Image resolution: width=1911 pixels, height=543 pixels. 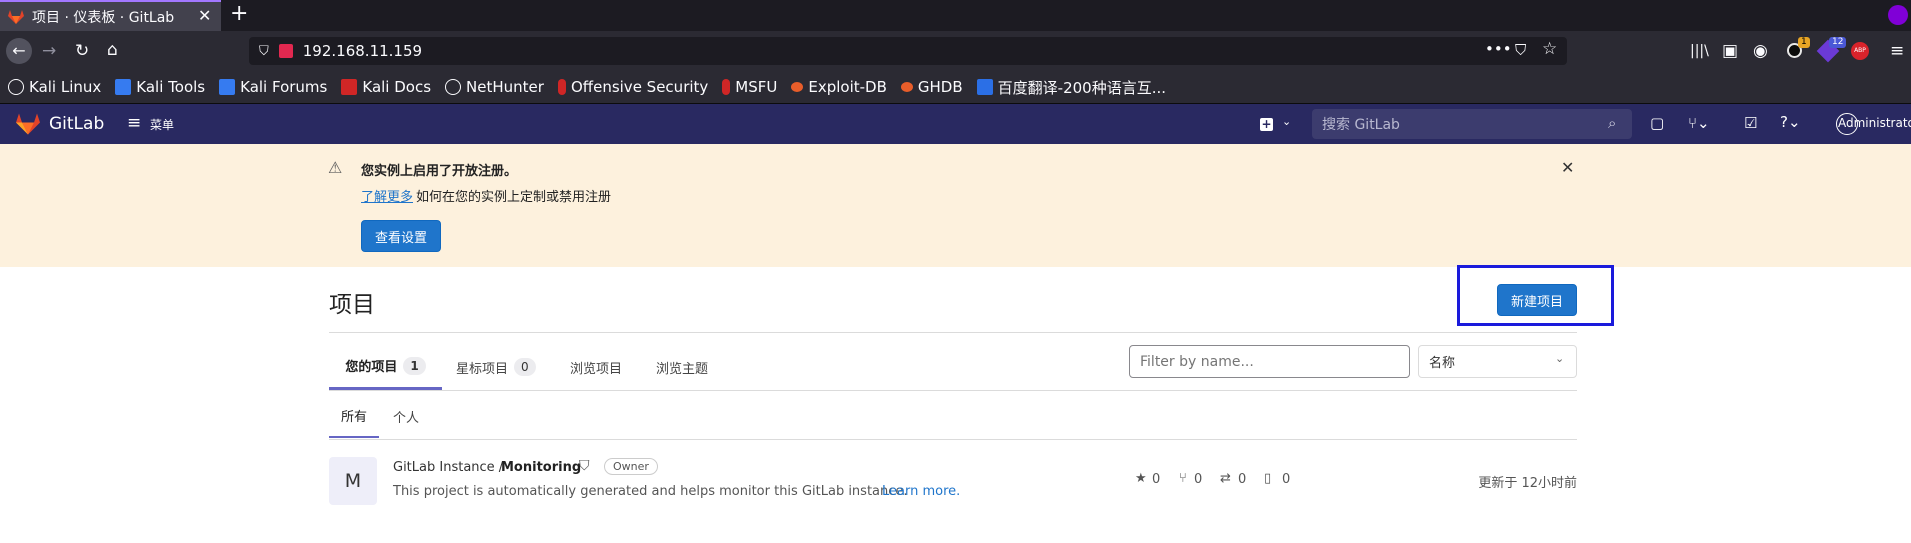 I want to click on translate-icon, so click(x=984, y=87).